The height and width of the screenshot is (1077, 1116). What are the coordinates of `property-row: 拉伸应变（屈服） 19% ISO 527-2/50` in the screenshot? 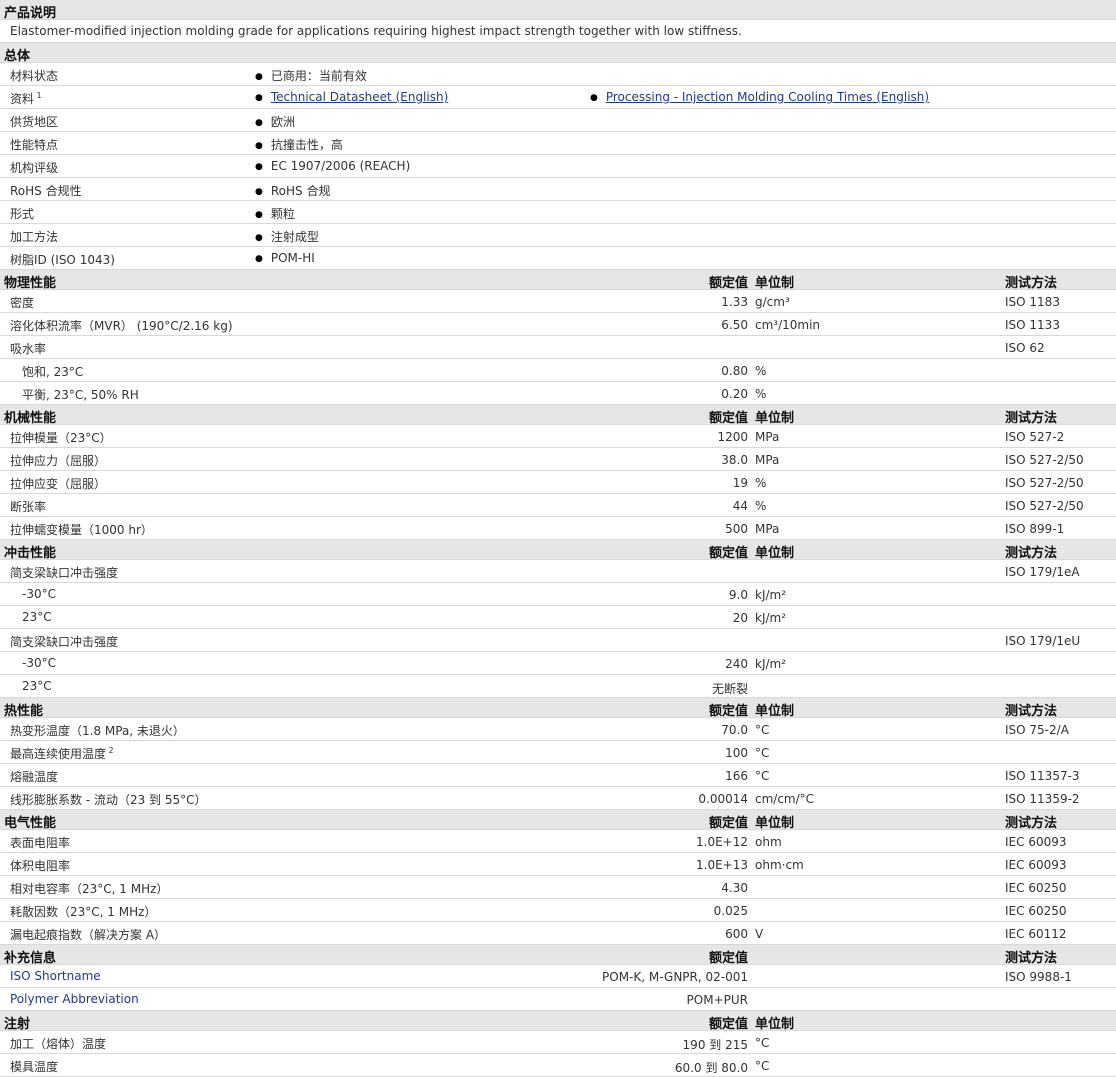 It's located at (558, 482).